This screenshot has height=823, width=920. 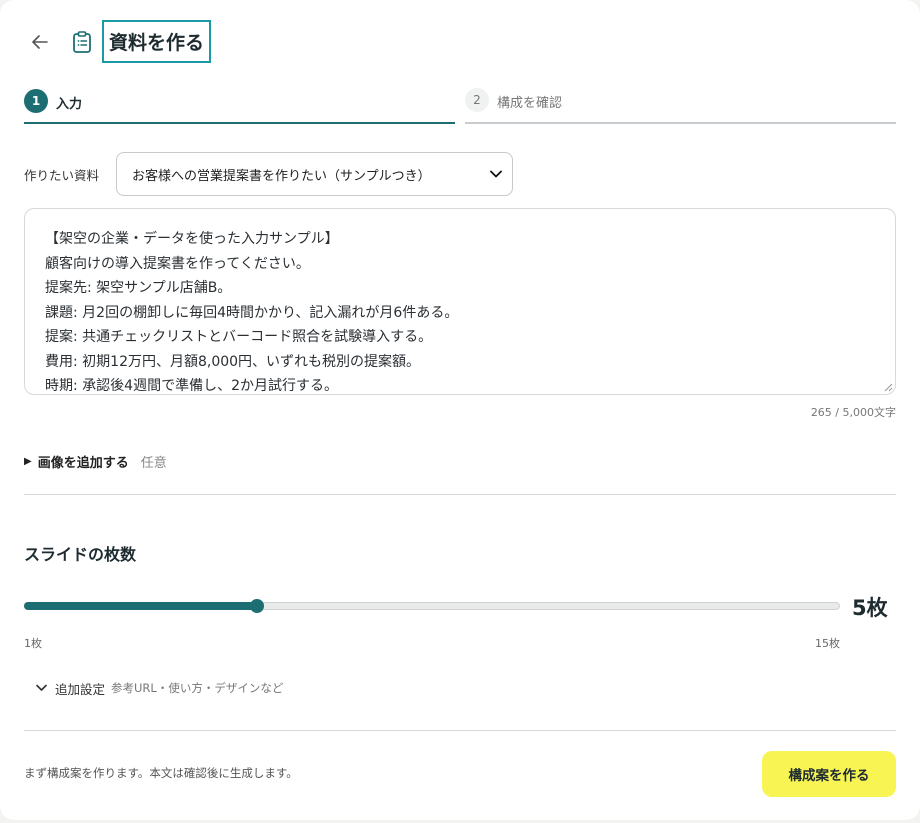 I want to click on footer-note: まず構成案を作ります。本文は確認後に生成します。, so click(x=161, y=773).